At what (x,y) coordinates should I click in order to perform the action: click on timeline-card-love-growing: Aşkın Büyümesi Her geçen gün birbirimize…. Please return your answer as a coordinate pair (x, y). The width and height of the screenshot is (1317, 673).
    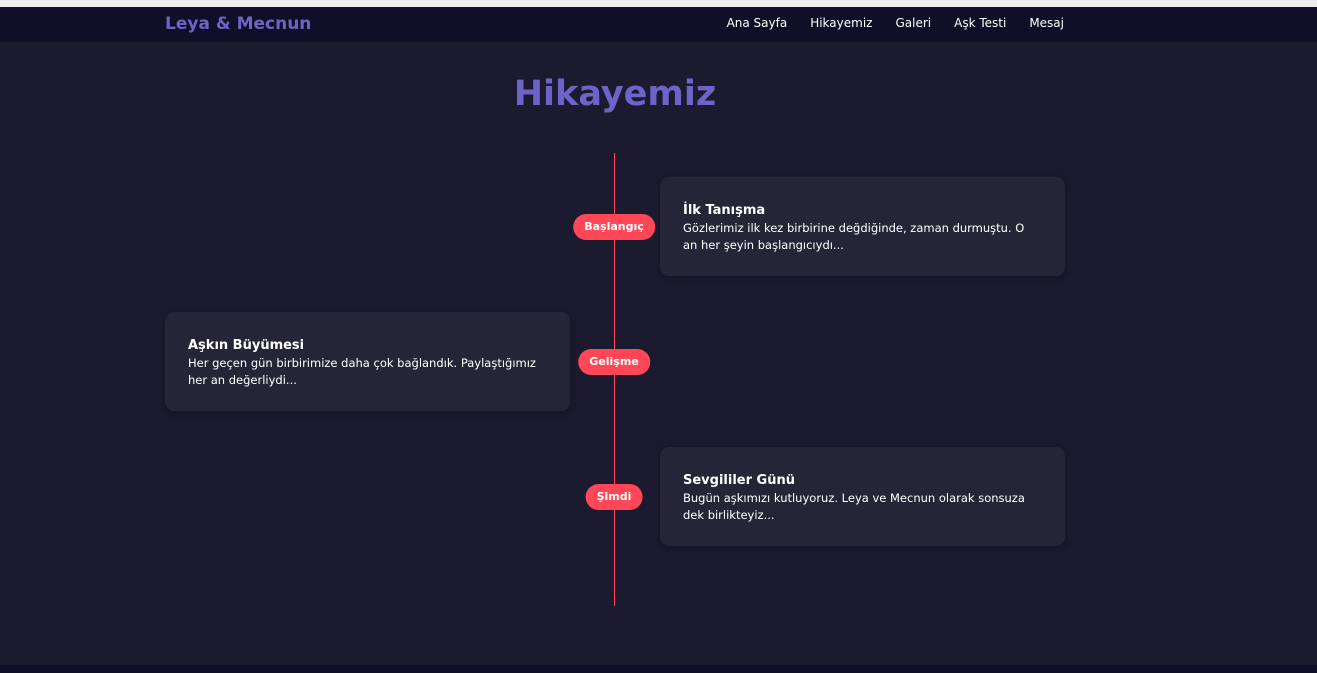
    Looking at the image, I should click on (367, 361).